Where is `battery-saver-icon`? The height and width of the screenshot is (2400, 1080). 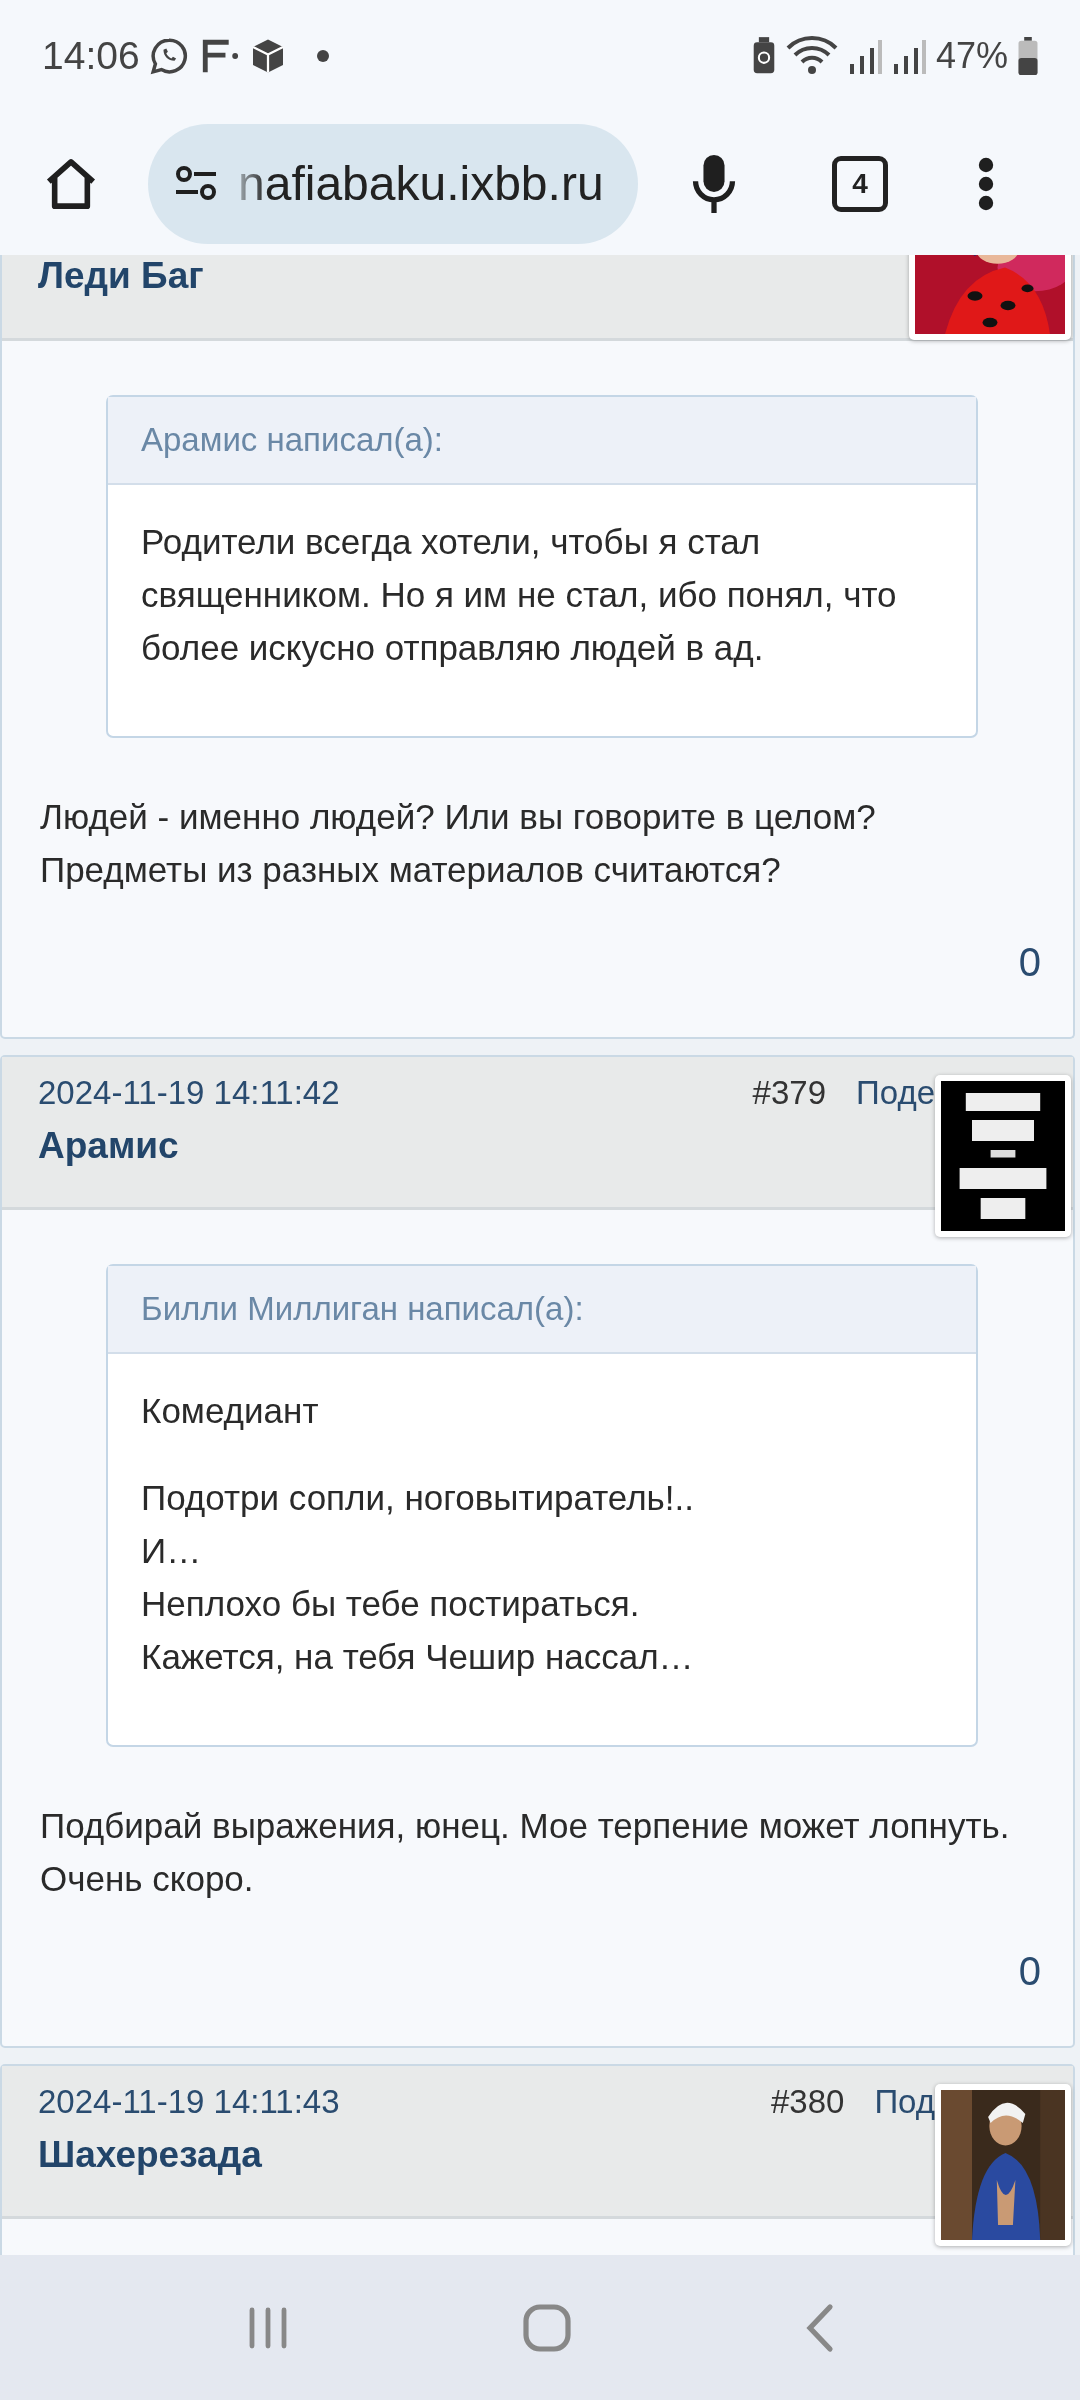
battery-saver-icon is located at coordinates (763, 56).